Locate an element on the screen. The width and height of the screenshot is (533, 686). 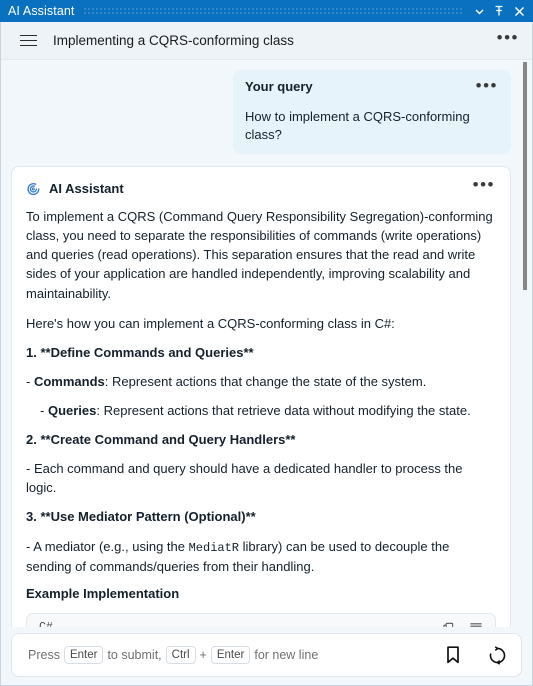
ai-spiral-icon is located at coordinates (33, 188).